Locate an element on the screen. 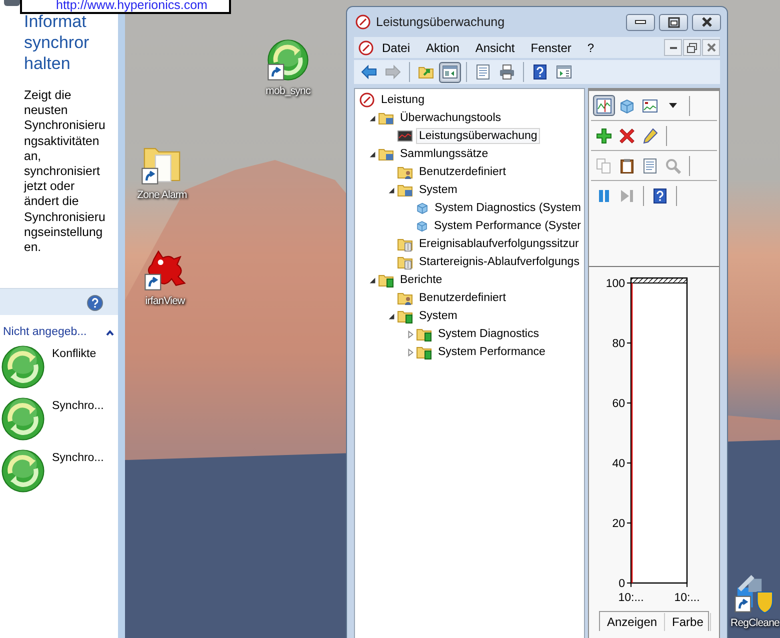 Image resolution: width=780 pixels, height=638 pixels. tree-item: Sammlungssätze is located at coordinates (444, 154).